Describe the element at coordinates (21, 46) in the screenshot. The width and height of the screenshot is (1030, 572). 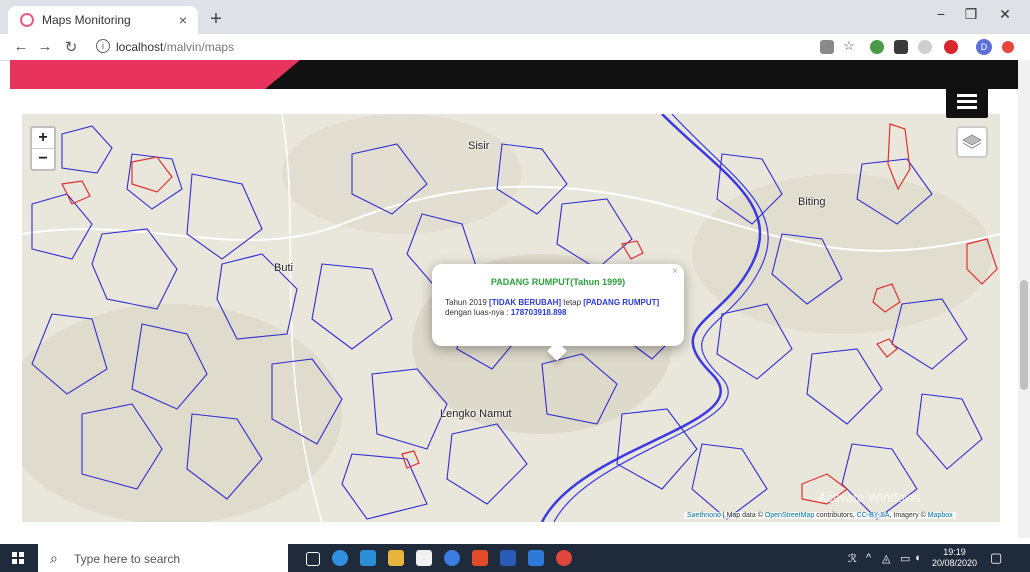
I see `back-icon: ←` at that location.